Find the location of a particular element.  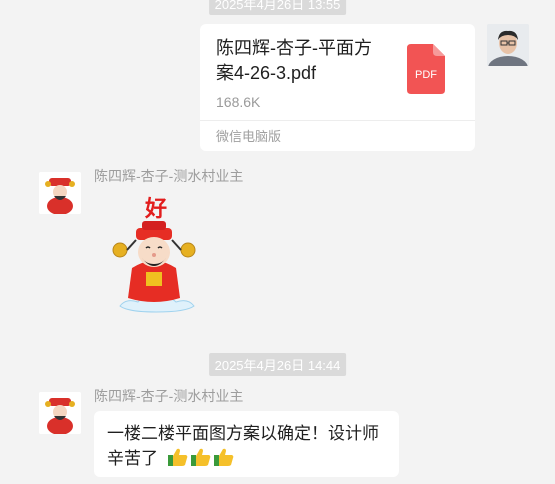

self-avatar is located at coordinates (508, 45).